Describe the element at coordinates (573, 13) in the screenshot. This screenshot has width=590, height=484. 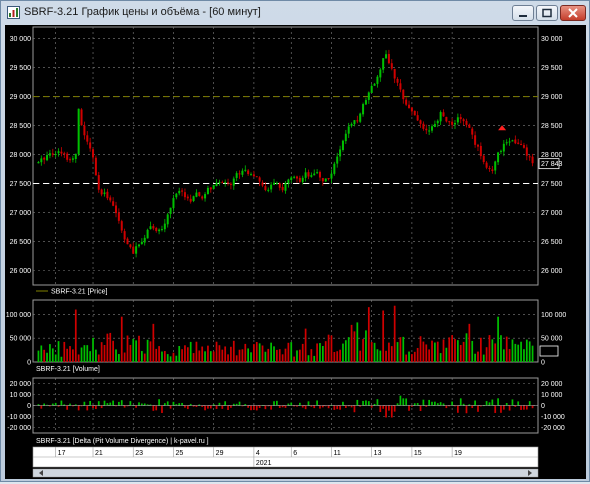
I see `close-button` at that location.